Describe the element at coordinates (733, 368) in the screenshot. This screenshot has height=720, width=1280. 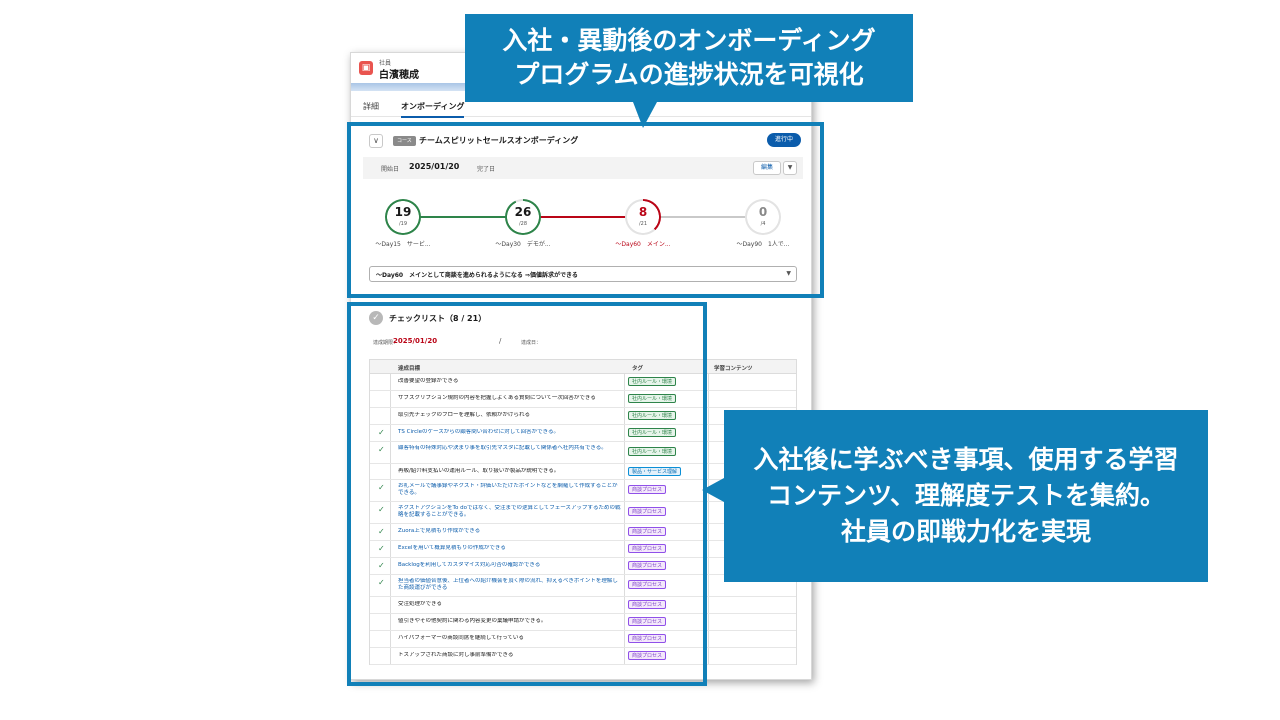
I see `column-header-content: 学習コンテンツ` at that location.